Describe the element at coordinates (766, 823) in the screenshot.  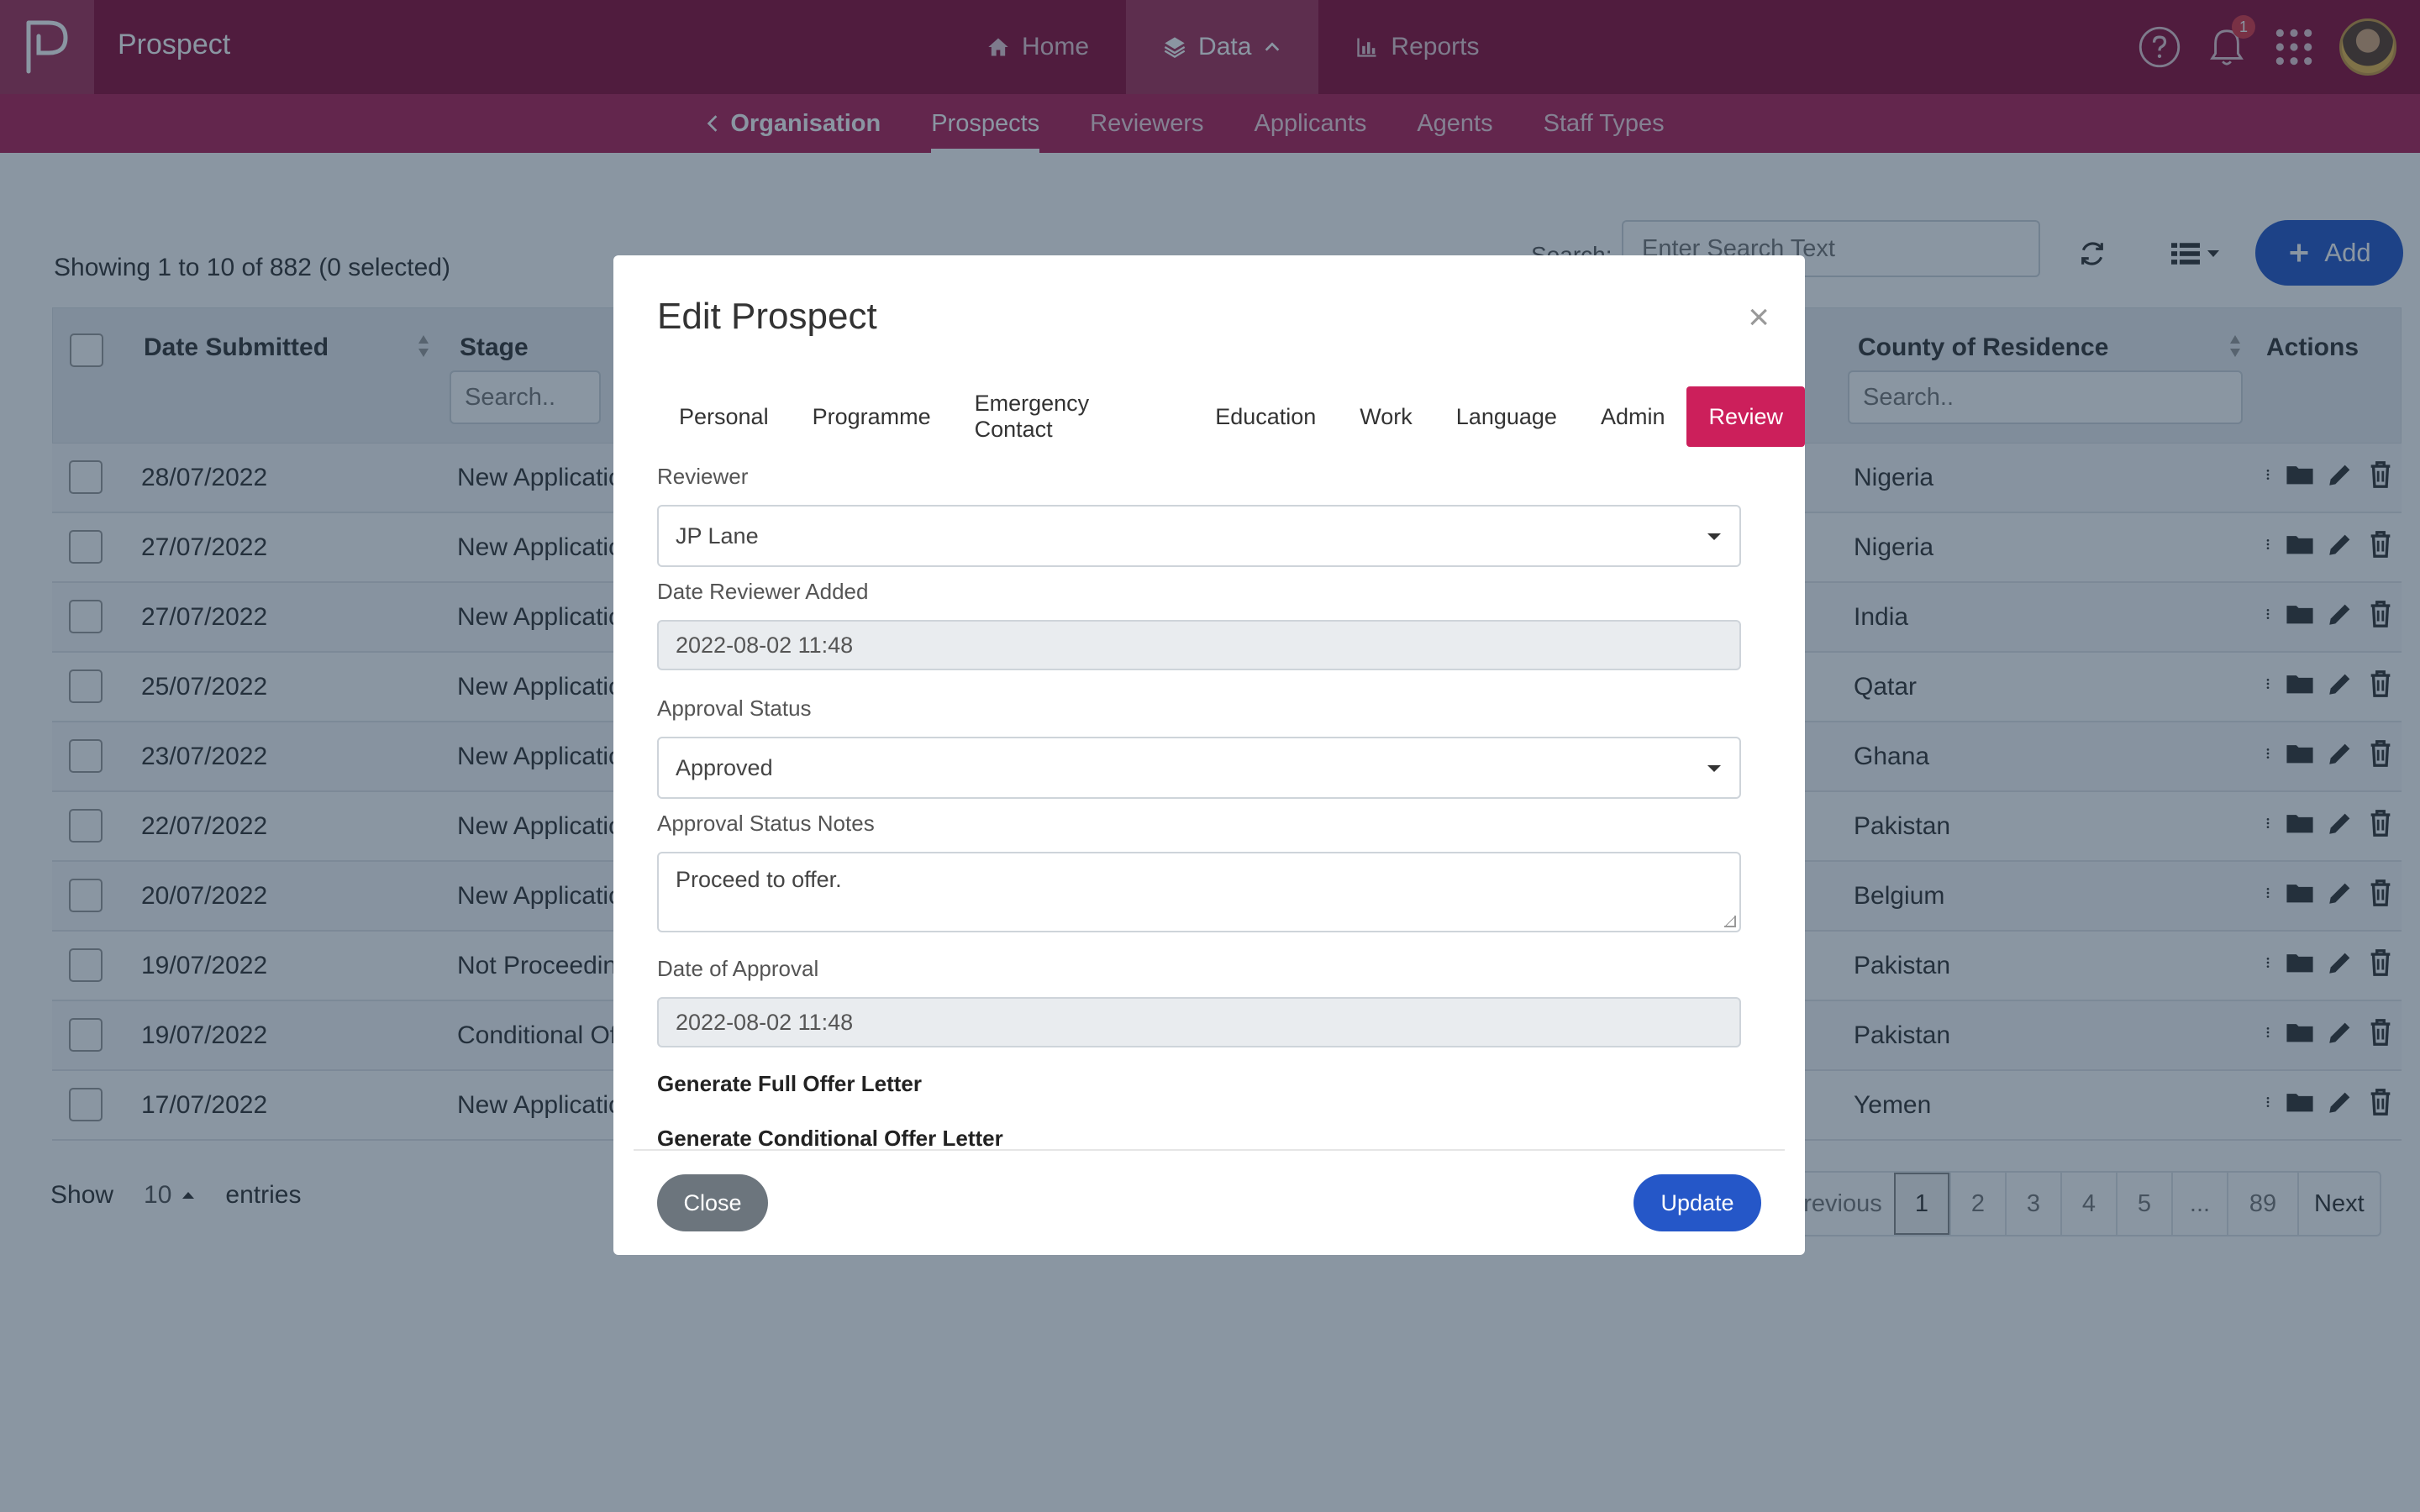
I see `approval-notes-label: Approval Status Notes` at that location.